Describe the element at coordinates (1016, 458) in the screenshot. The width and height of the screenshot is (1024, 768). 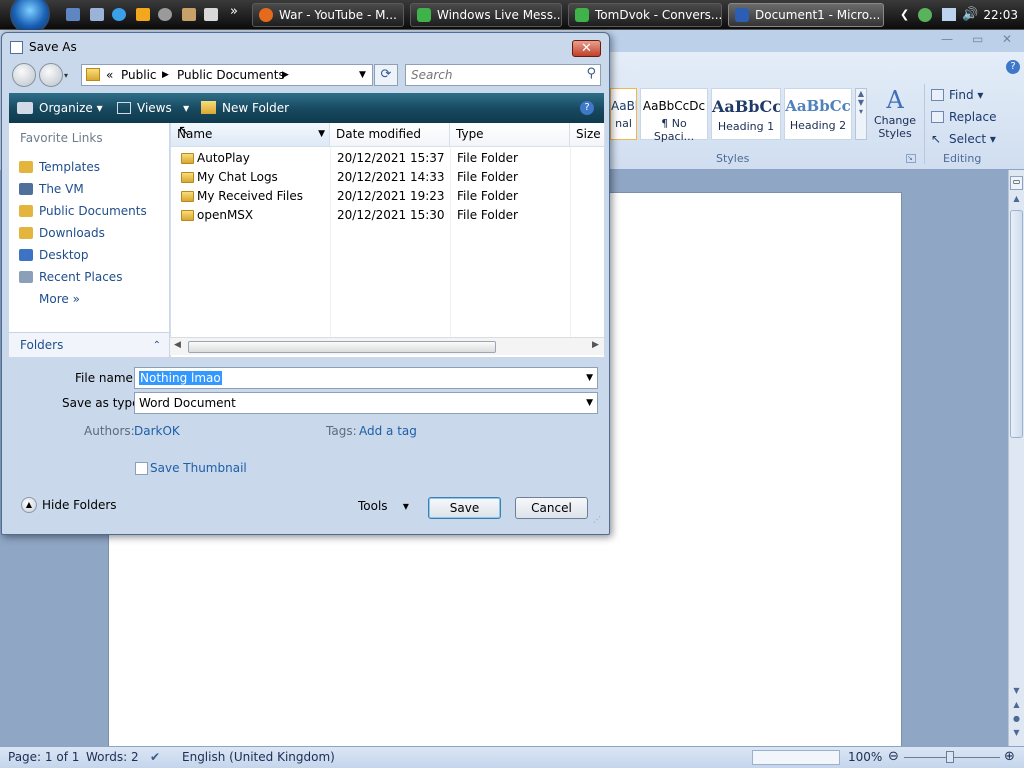
I see `vertical-scrollbar: ▭ ▲ ▼ ▲ ● ▼` at that location.